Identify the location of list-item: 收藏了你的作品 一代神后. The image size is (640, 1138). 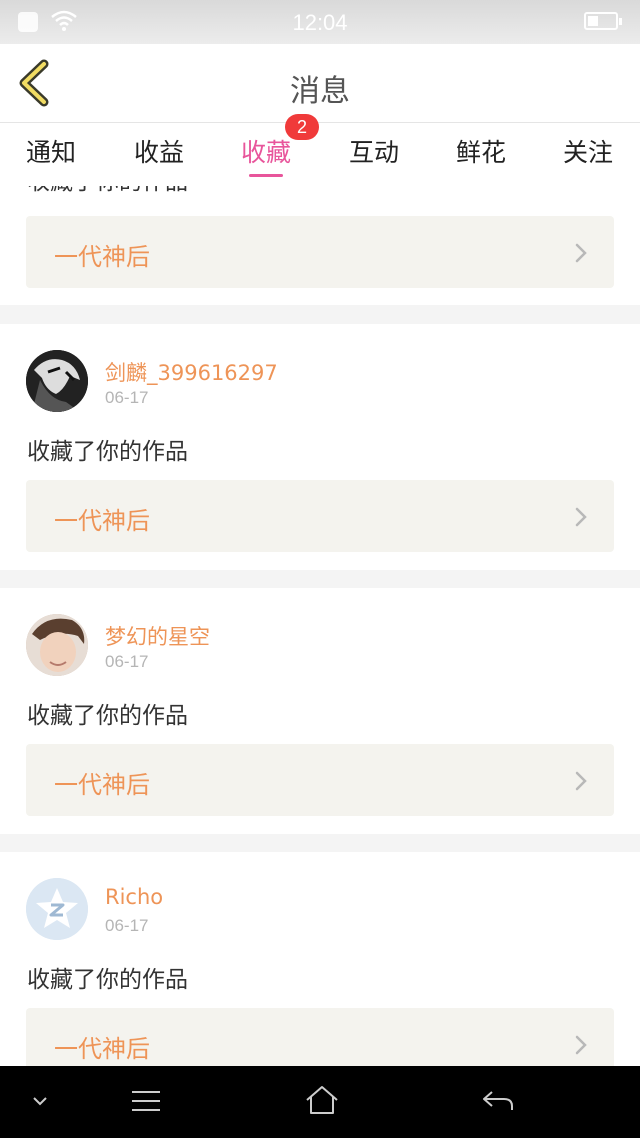
(320, 245).